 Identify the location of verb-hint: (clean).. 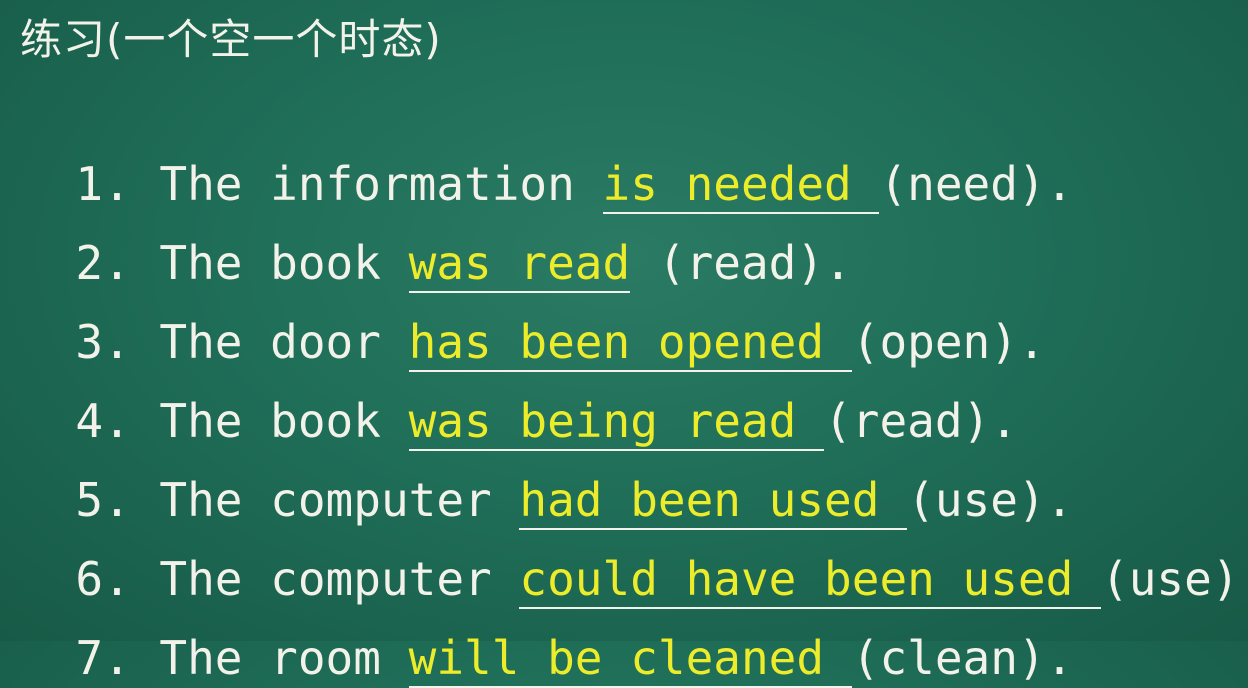
(962, 658).